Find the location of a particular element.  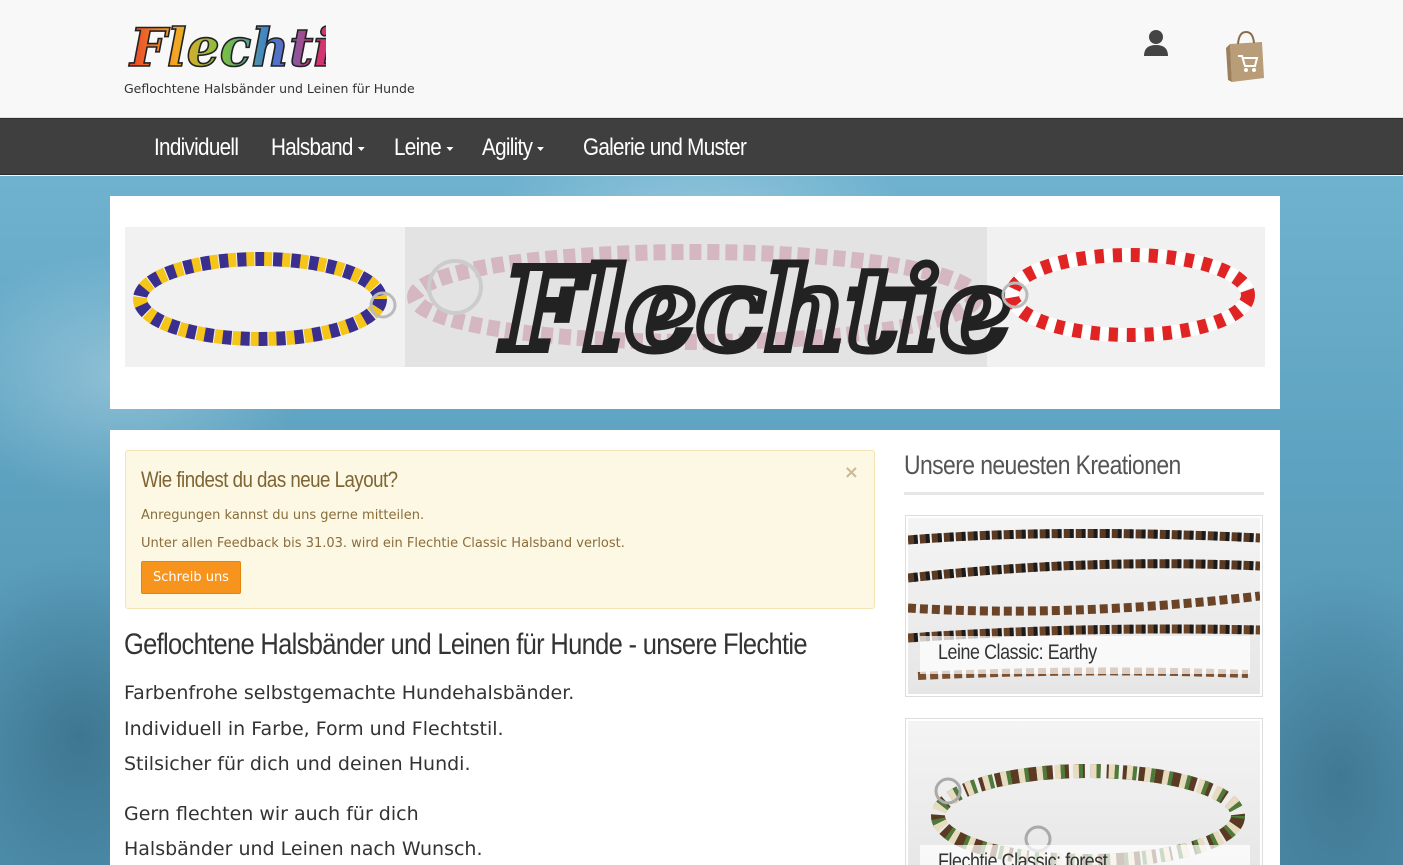

nav-item-individuell: Individuell is located at coordinates (196, 147).